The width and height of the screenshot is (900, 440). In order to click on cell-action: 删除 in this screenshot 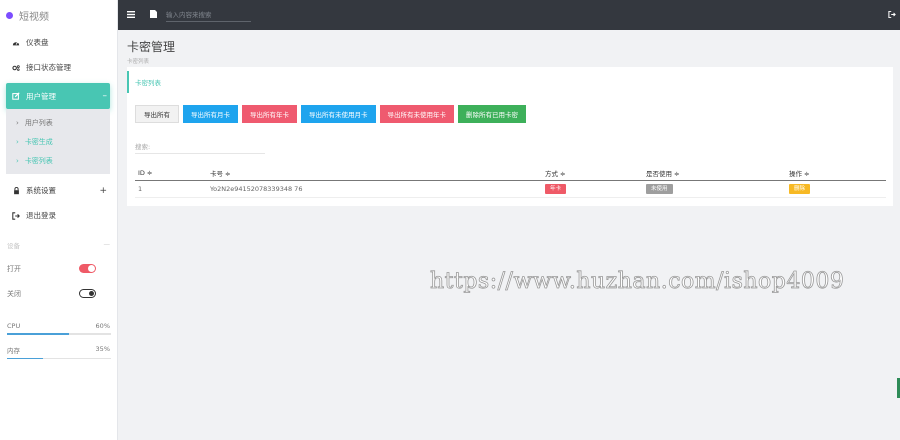, I will do `click(836, 189)`.